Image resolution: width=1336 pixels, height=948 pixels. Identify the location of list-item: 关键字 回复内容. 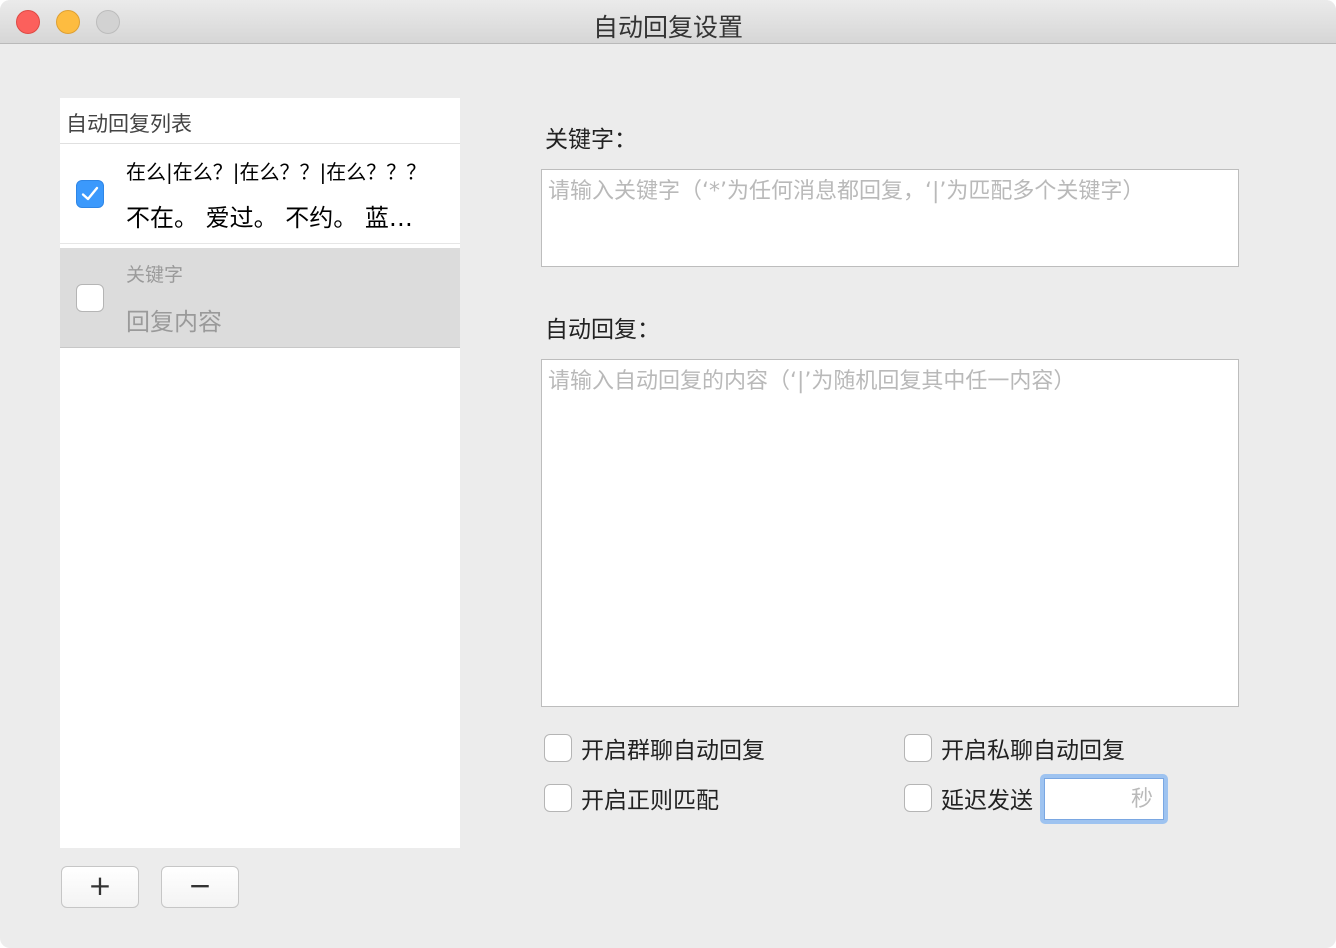
(260, 298).